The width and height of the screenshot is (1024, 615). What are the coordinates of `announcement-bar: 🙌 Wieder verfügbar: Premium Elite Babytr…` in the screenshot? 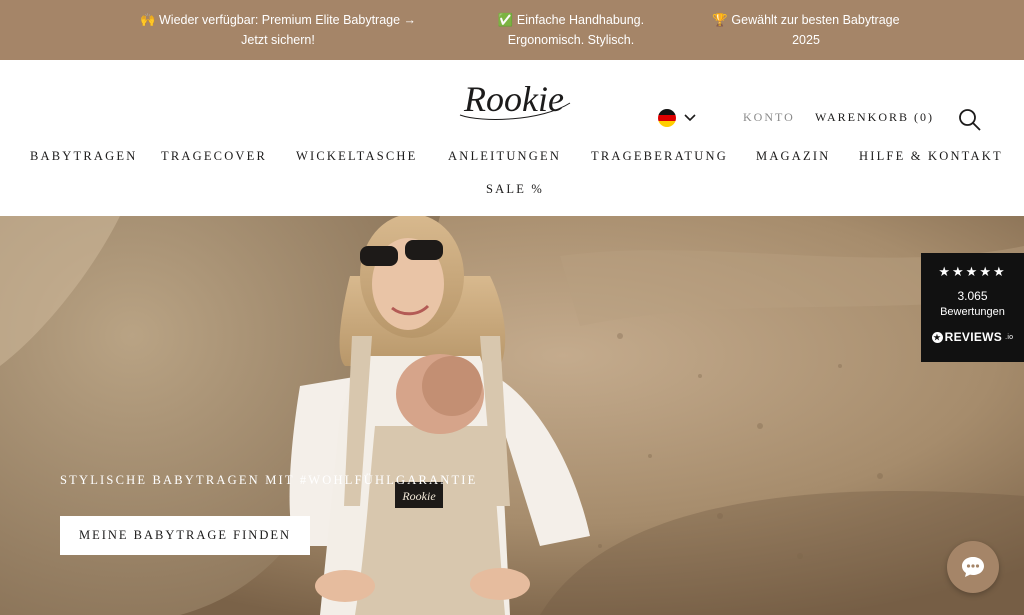 It's located at (512, 30).